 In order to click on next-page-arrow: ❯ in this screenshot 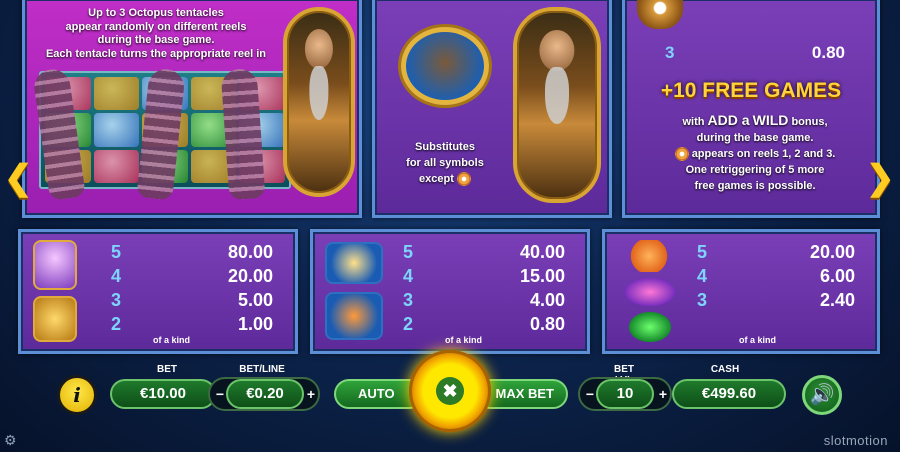, I will do `click(880, 178)`.